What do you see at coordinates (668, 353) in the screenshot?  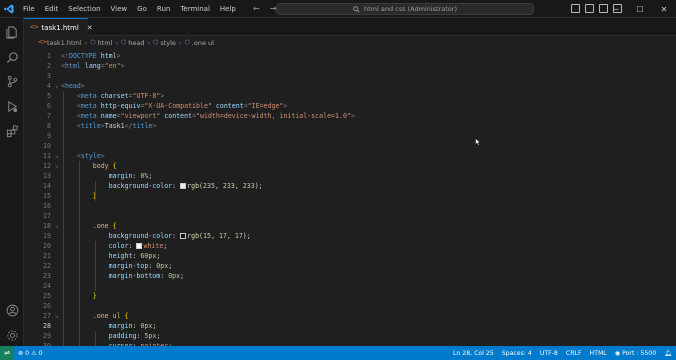 I see `notifications-bell-icon: 🔔︎` at bounding box center [668, 353].